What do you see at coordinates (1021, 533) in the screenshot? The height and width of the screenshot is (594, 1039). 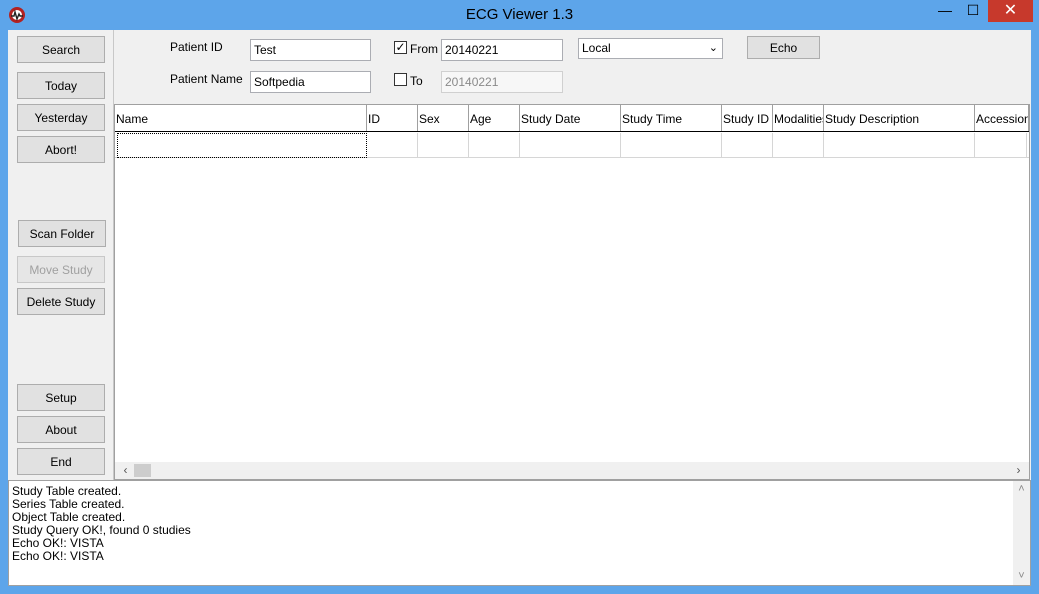 I see `vertical-scrollbar: ˄ ˅` at bounding box center [1021, 533].